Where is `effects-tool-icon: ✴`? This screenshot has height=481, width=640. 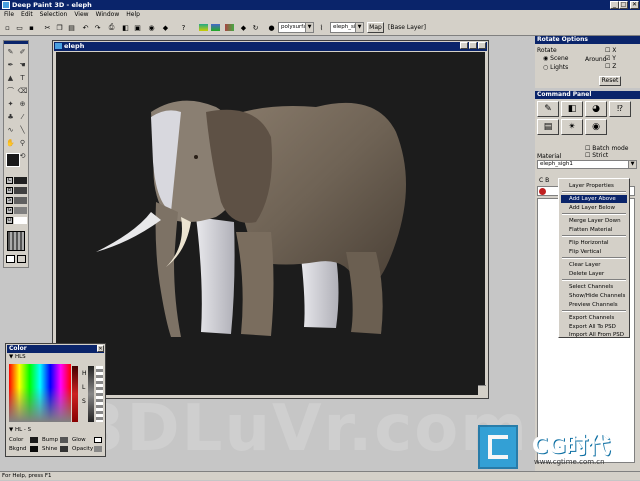 effects-tool-icon: ✴ is located at coordinates (572, 127).